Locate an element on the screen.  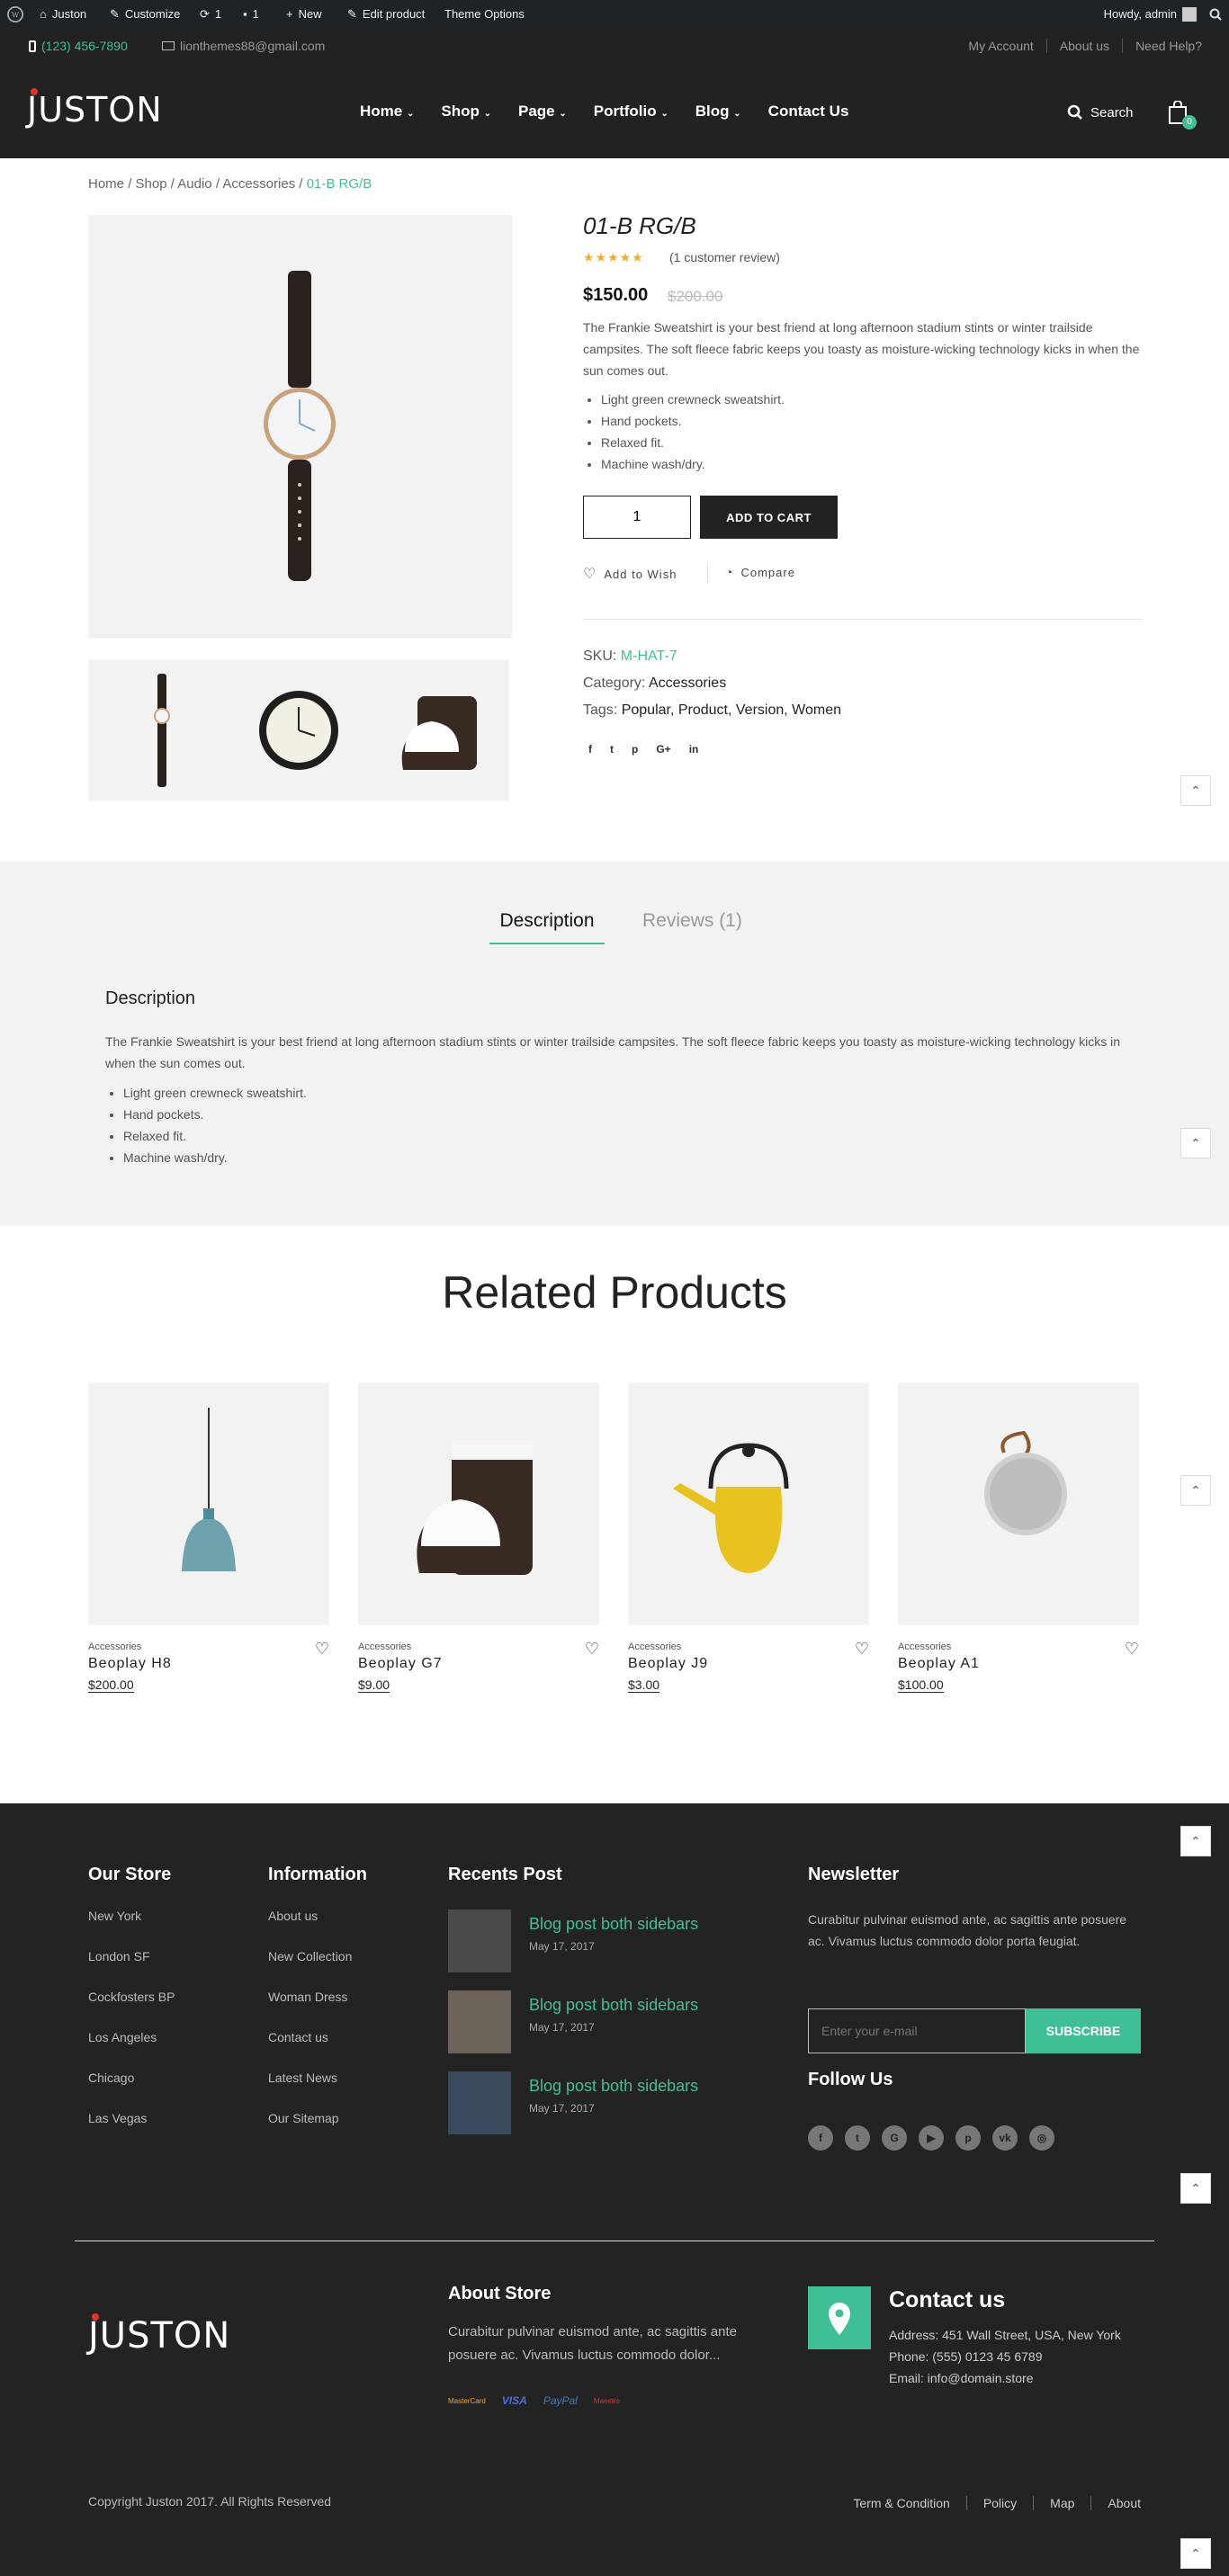
breadcrumb-audio: Audio is located at coordinates (194, 184).